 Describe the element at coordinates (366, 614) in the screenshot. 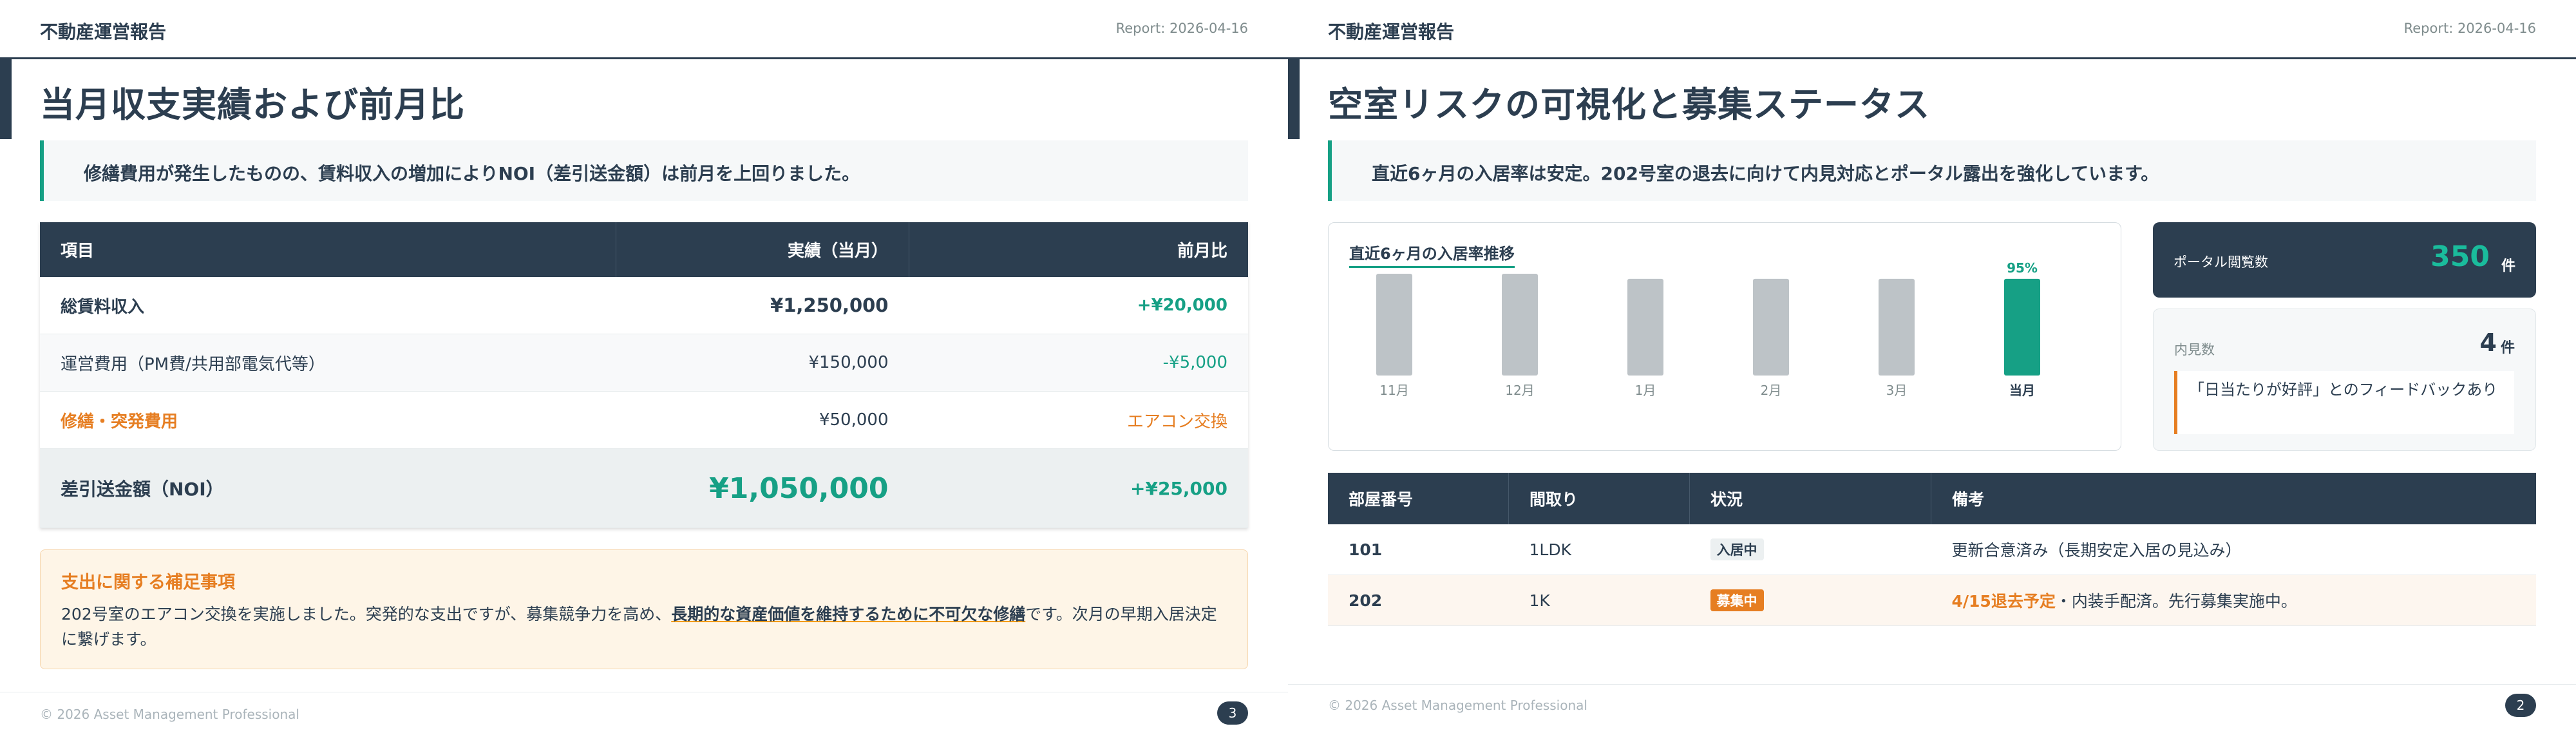

I see `note-text: 202号室のエアコン交換を実施しました。突発的な支出ですが、募集競争力を高め、` at that location.